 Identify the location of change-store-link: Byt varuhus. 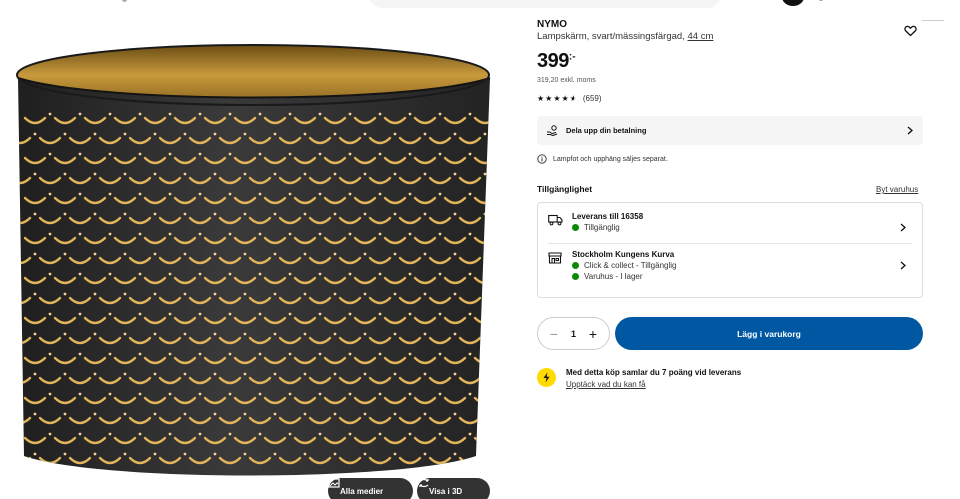
(897, 189).